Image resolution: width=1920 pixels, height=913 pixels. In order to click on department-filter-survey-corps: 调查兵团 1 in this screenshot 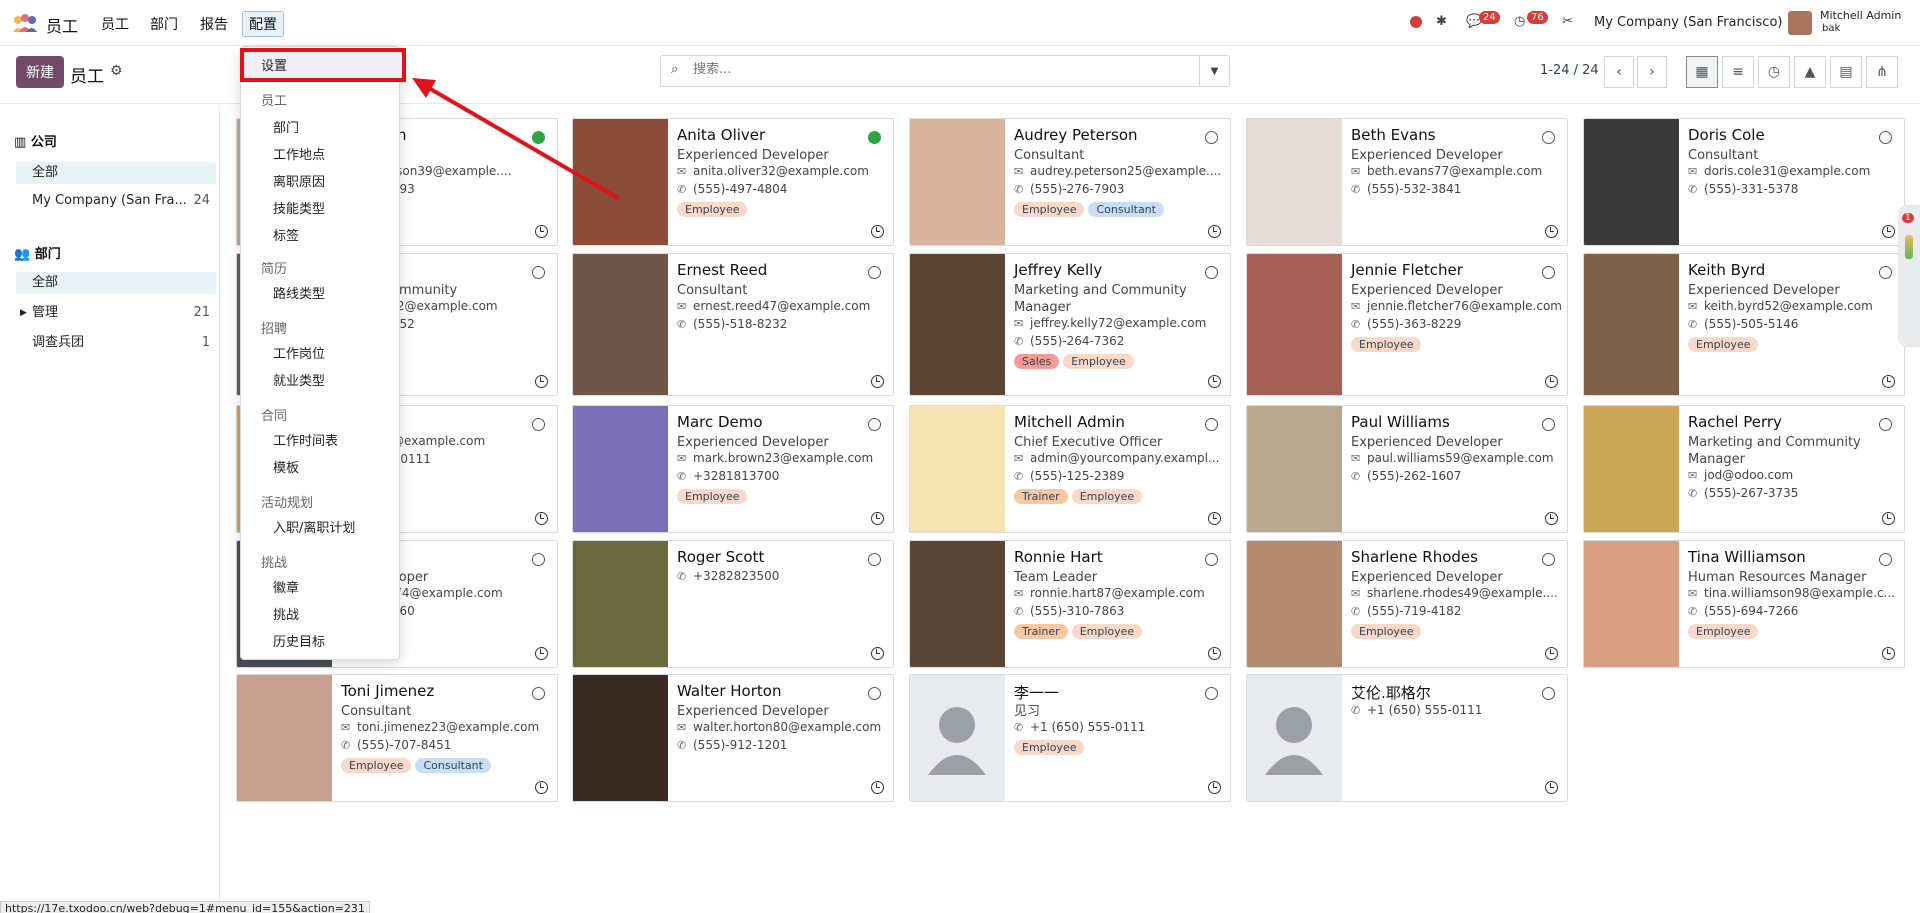, I will do `click(116, 343)`.